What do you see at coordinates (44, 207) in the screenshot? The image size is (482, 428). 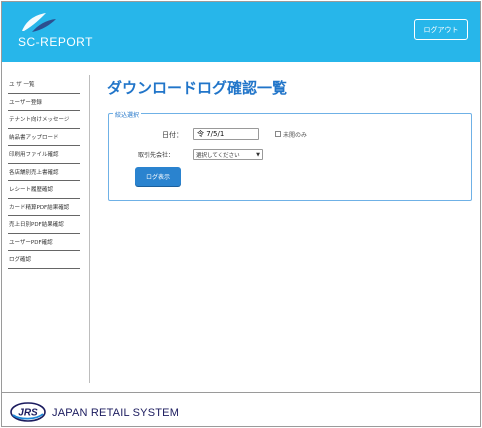 I see `sidebar-item-card-pdf: カード精算PDF結果確認` at bounding box center [44, 207].